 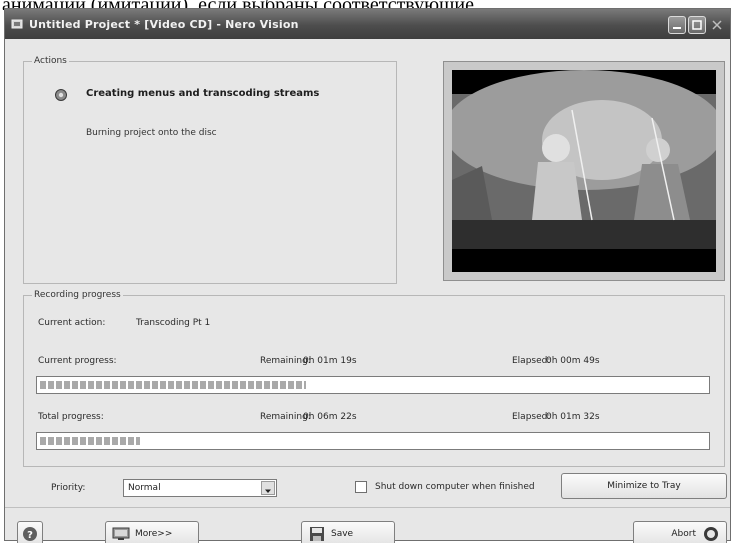 I want to click on preview-frame, so click(x=584, y=171).